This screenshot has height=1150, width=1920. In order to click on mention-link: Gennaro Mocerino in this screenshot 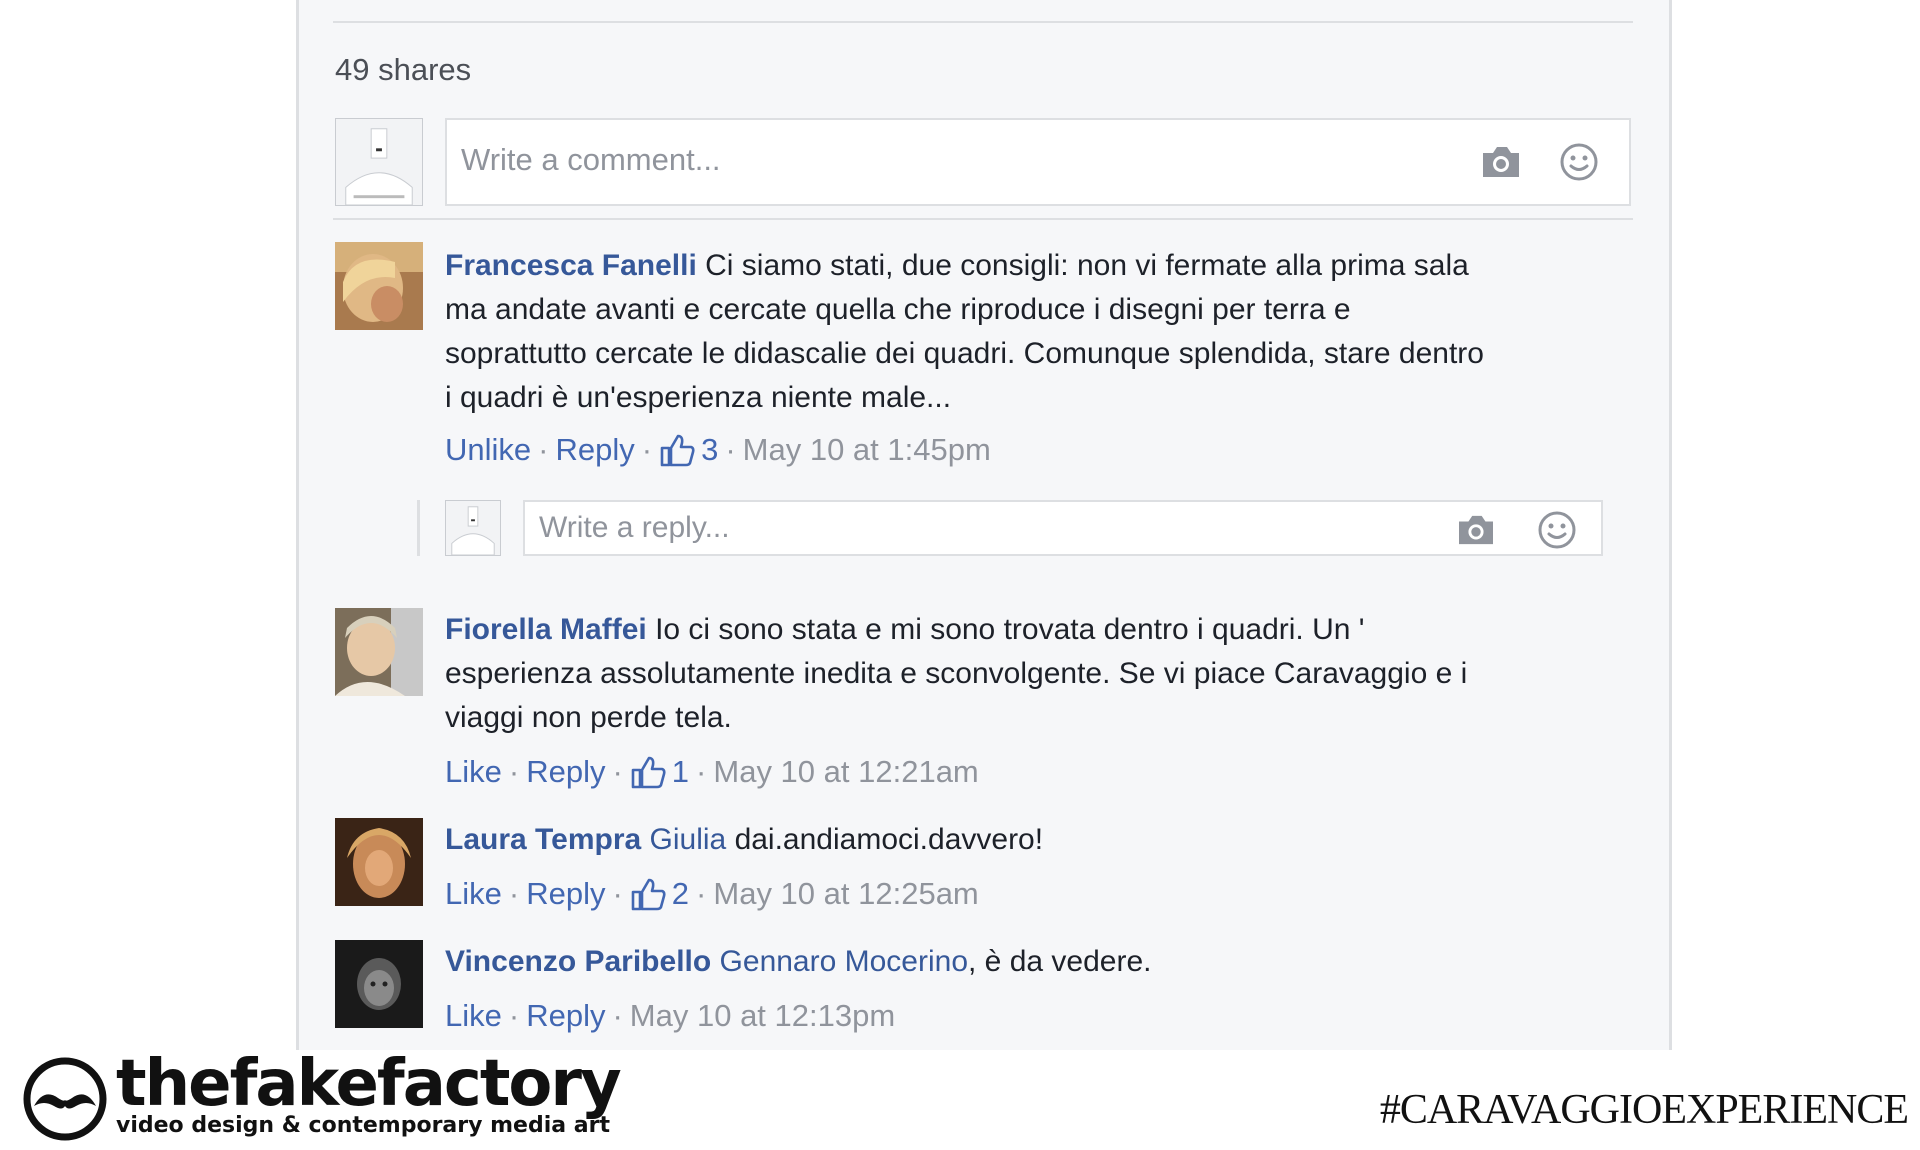, I will do `click(844, 961)`.